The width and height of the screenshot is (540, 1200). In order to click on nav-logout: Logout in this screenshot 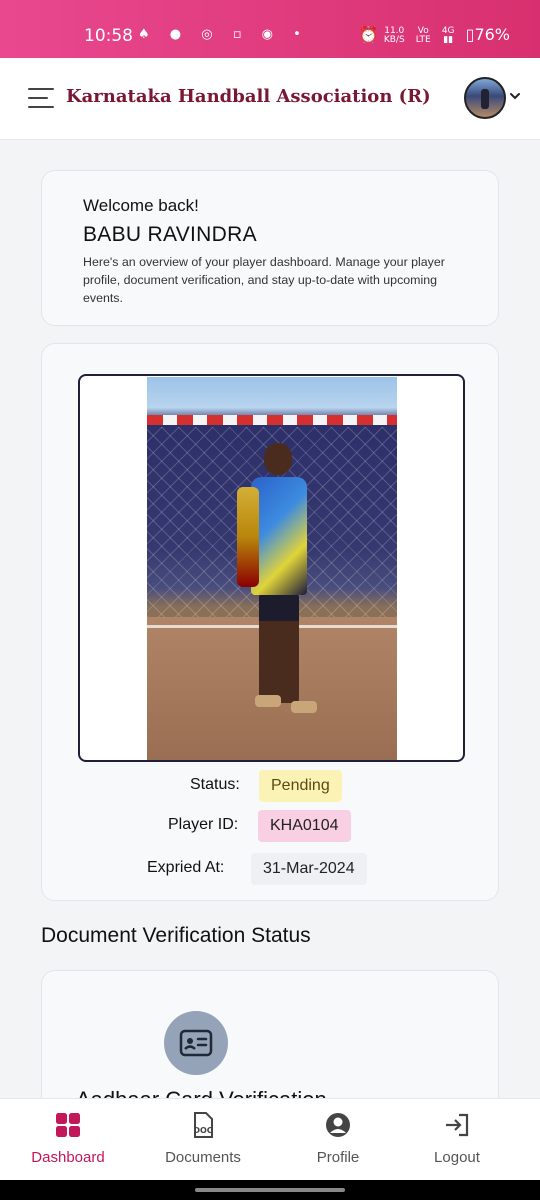, I will do `click(457, 1140)`.